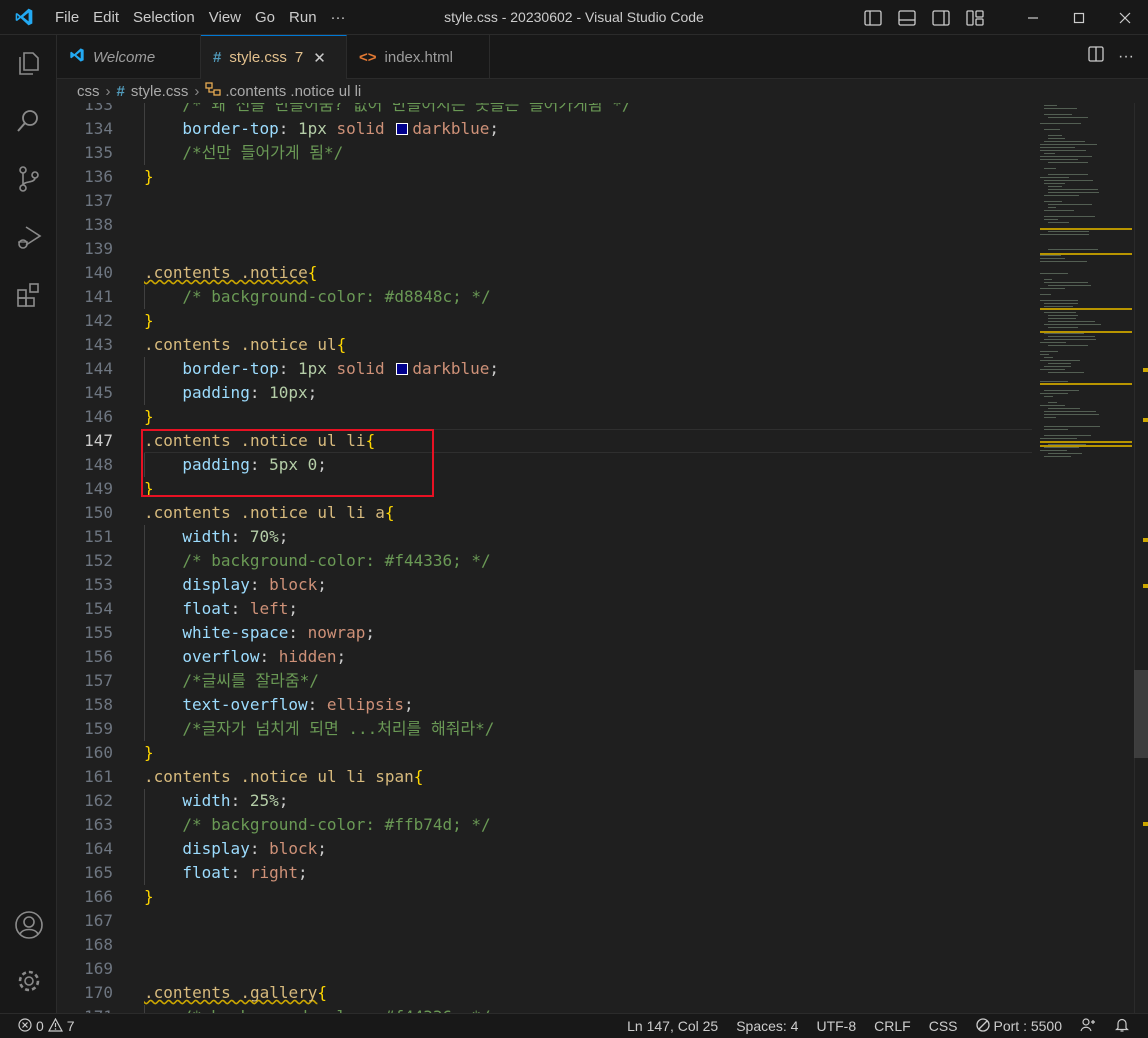 This screenshot has height=1038, width=1148. I want to click on code-line: 168, so click(544, 945).